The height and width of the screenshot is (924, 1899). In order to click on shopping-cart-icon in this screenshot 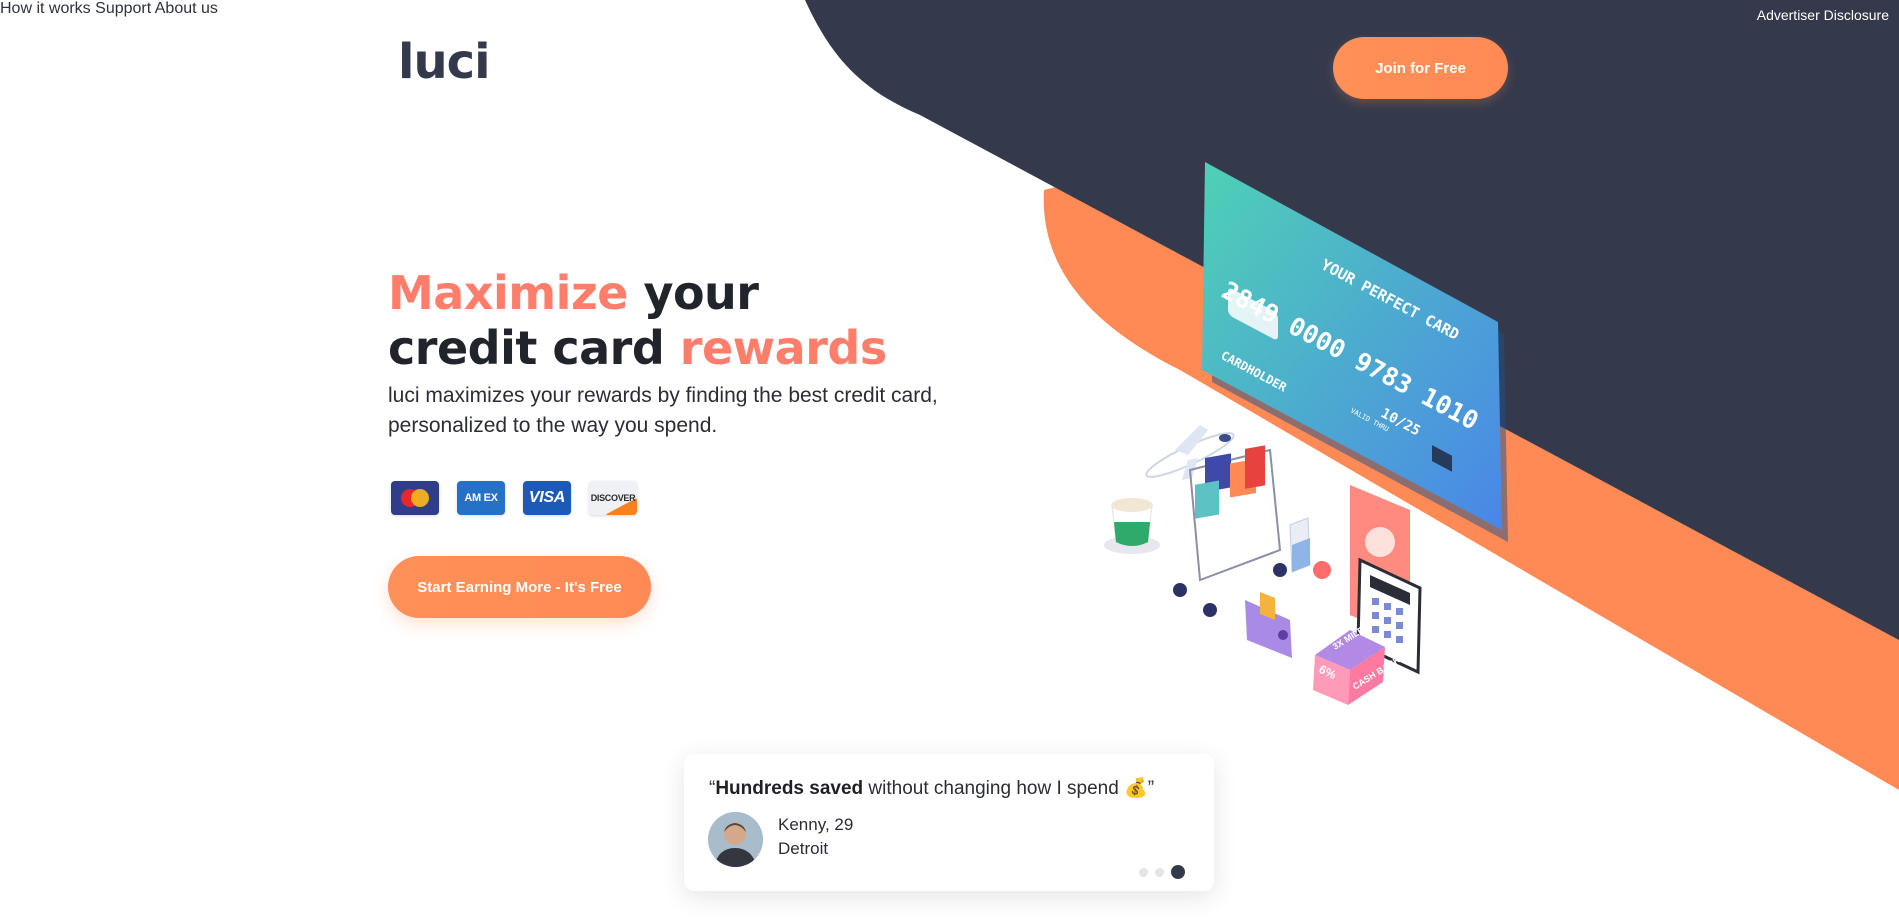, I will do `click(1230, 531)`.